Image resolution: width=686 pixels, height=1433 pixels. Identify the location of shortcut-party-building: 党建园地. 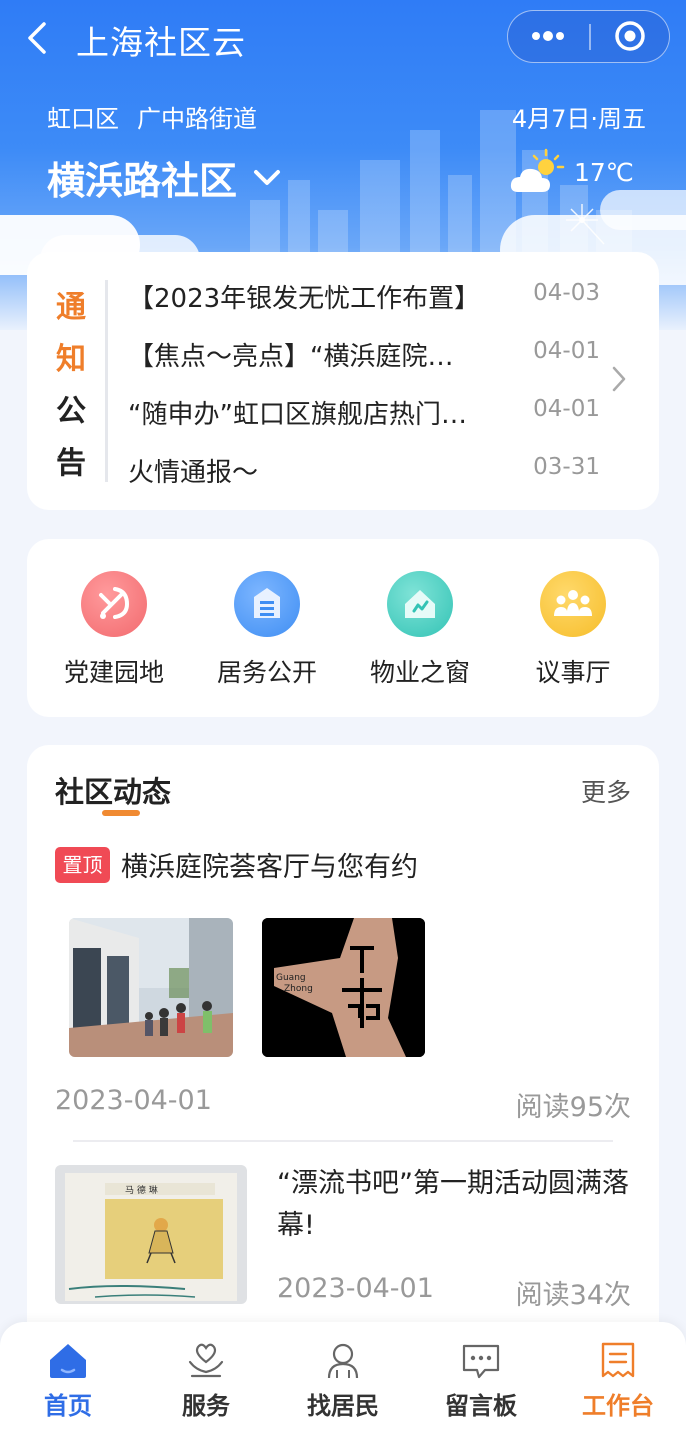
(114, 630).